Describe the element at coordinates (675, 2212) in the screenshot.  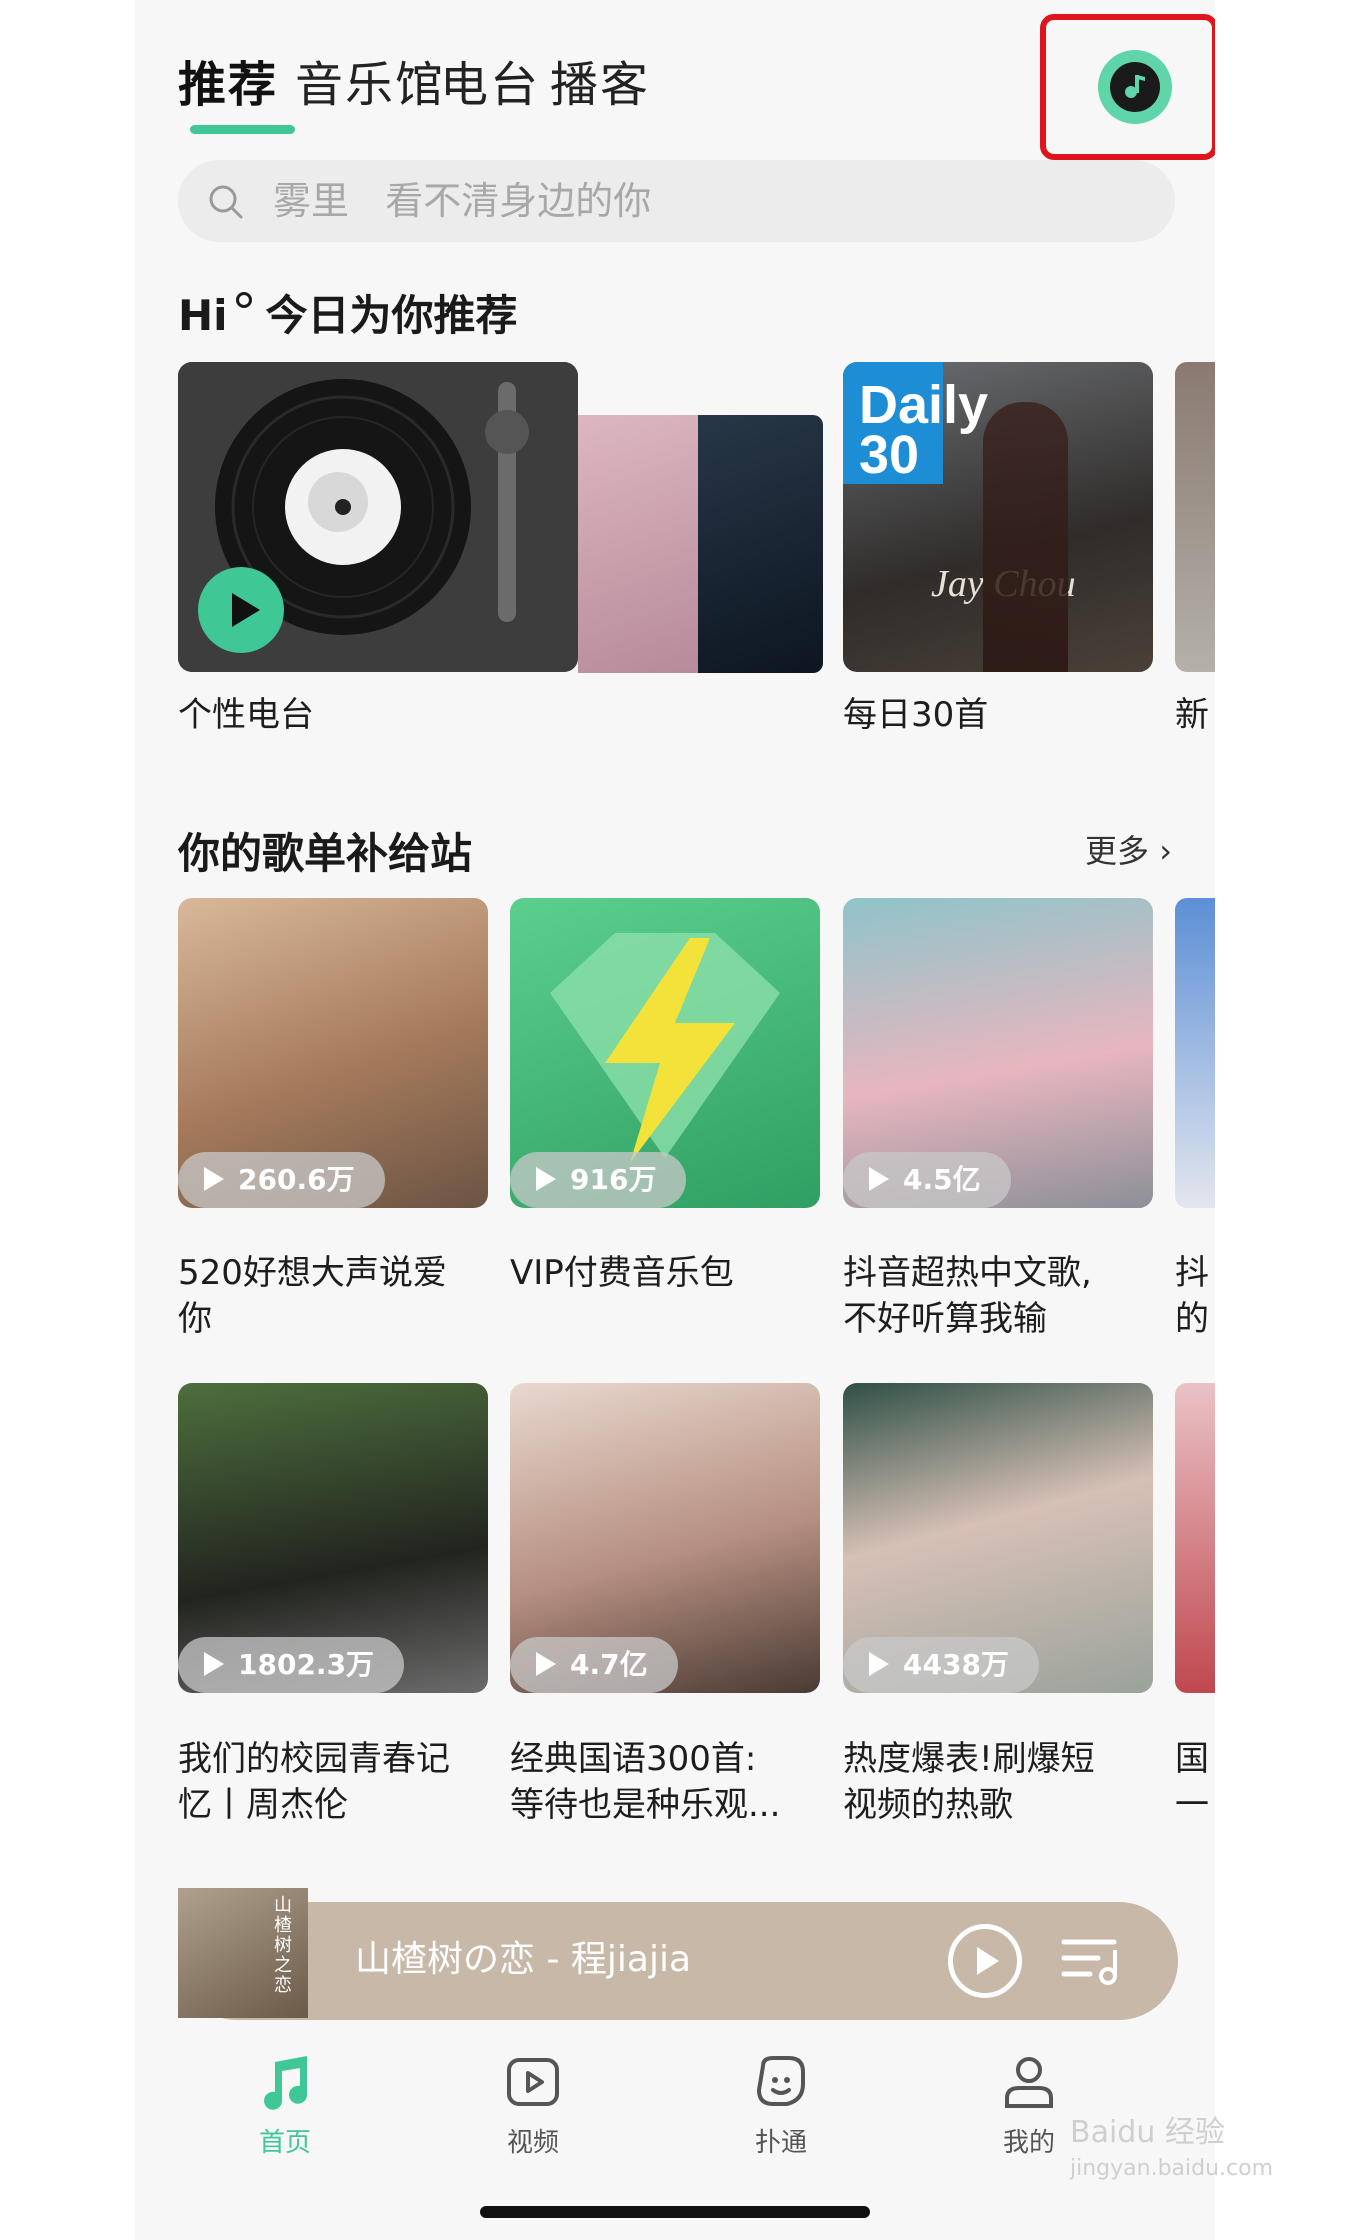
I see `home-indicator` at that location.